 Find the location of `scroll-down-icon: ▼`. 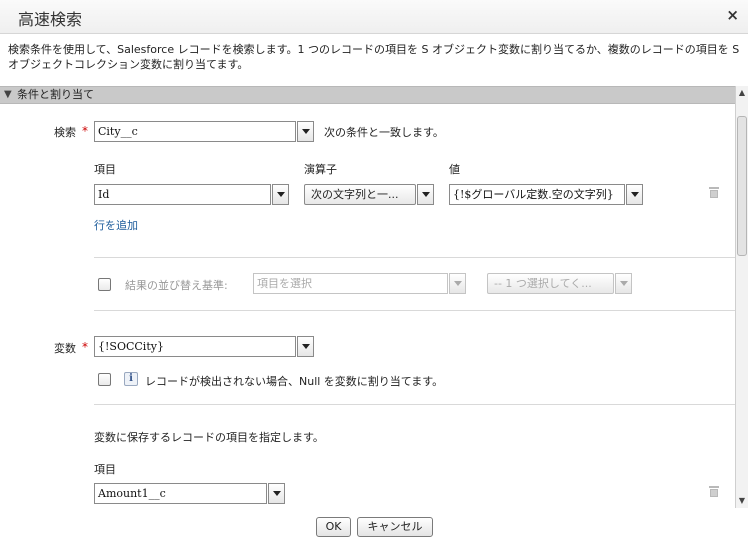

scroll-down-icon: ▼ is located at coordinates (742, 501).